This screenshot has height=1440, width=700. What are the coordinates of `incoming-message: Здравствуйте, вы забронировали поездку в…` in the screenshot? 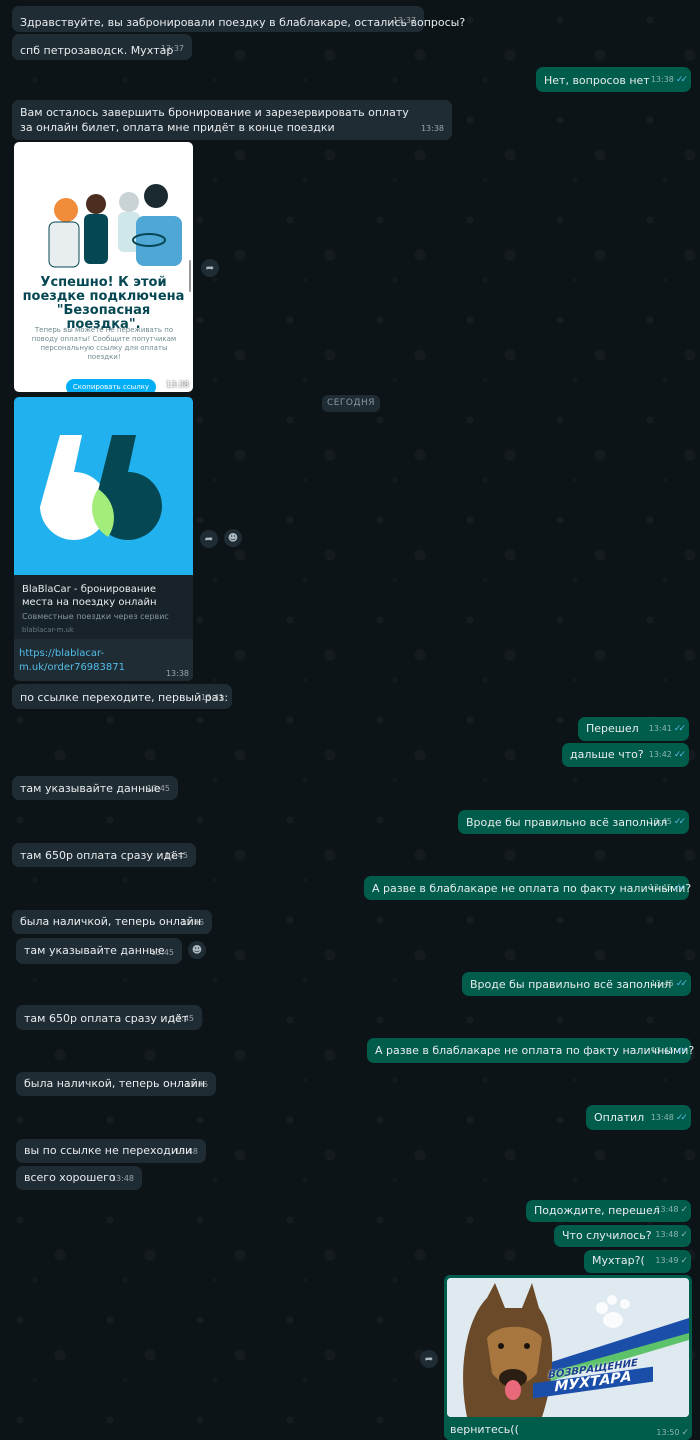 It's located at (238, 19).